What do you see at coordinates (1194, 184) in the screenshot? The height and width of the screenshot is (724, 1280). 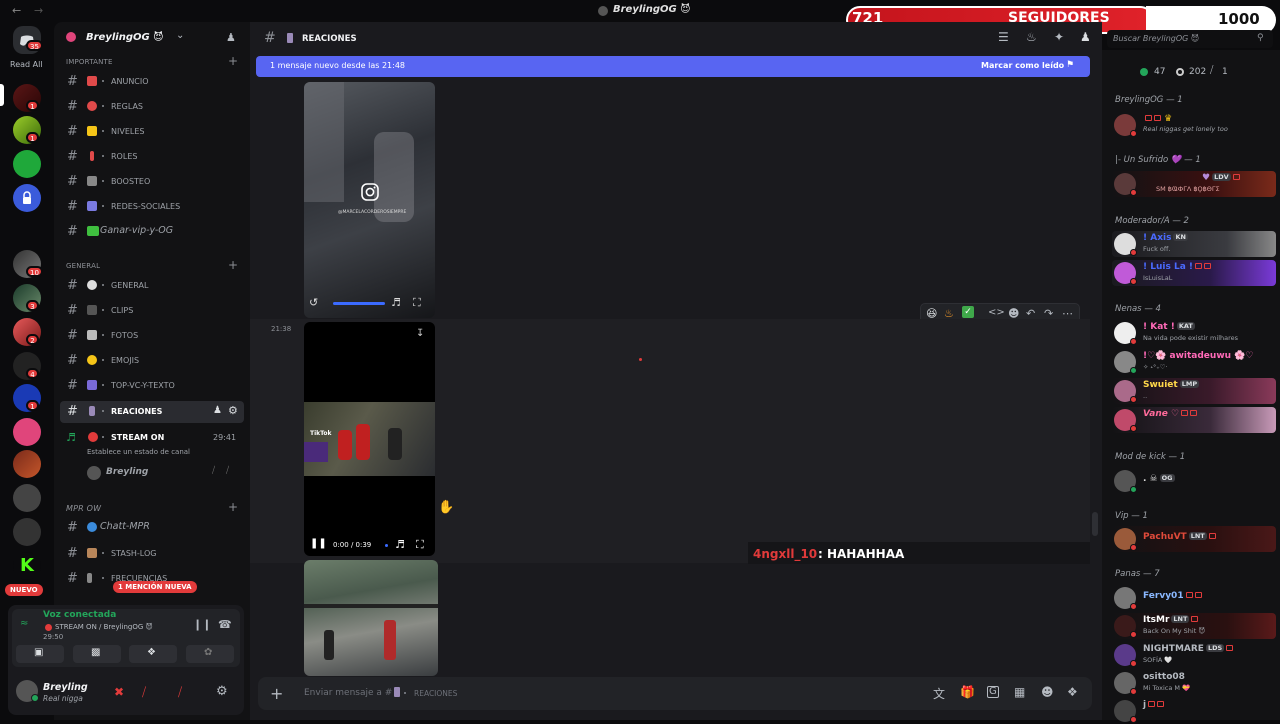 I see `member-item: ♥ LDV SΜ ฿ҨФΓΛ ฿Ϙ฿ΘΓΣ` at bounding box center [1194, 184].